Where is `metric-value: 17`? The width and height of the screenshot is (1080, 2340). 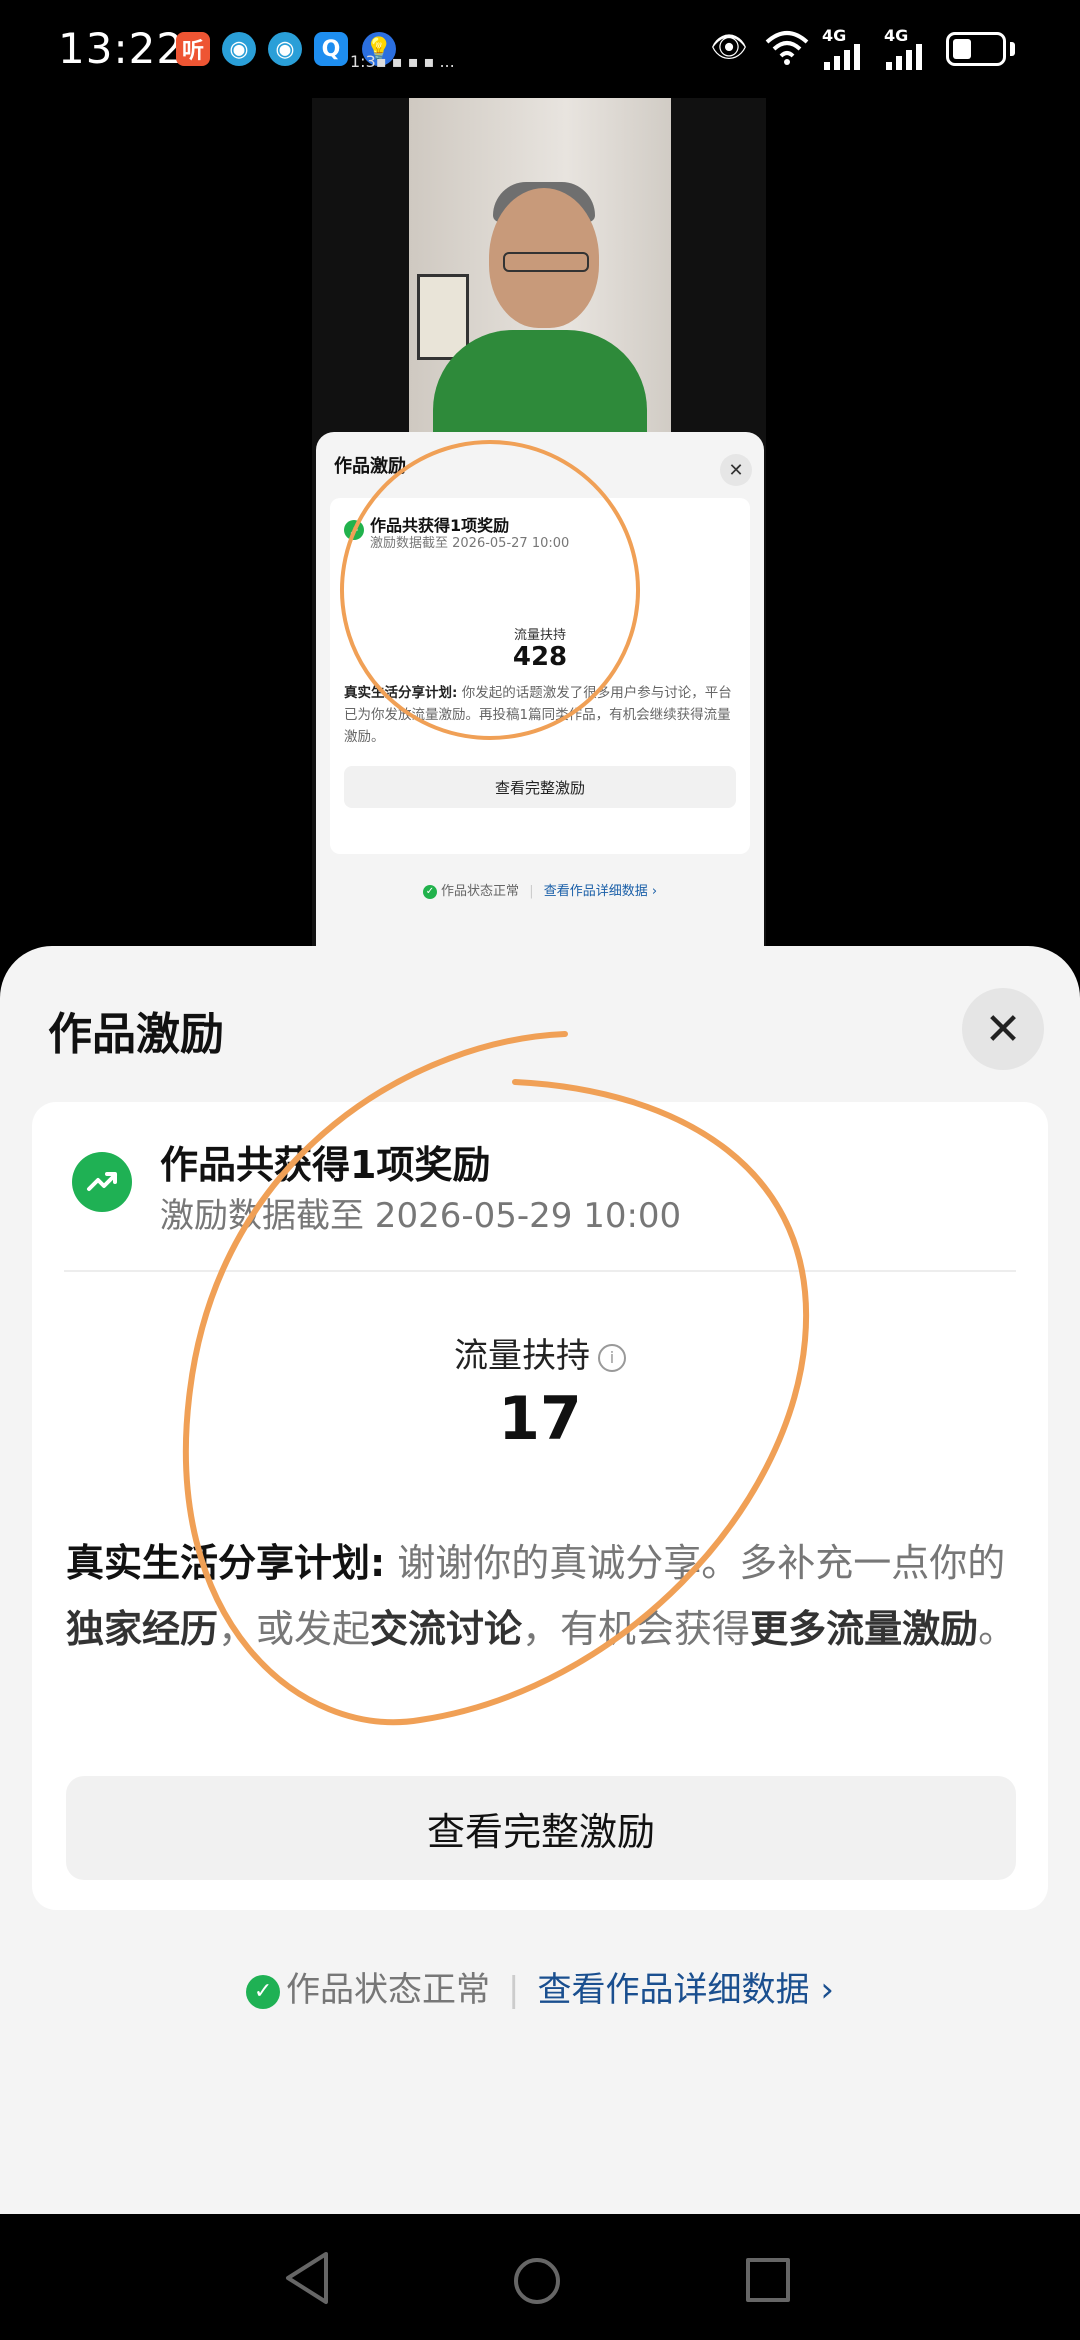
metric-value: 17 is located at coordinates (540, 1419).